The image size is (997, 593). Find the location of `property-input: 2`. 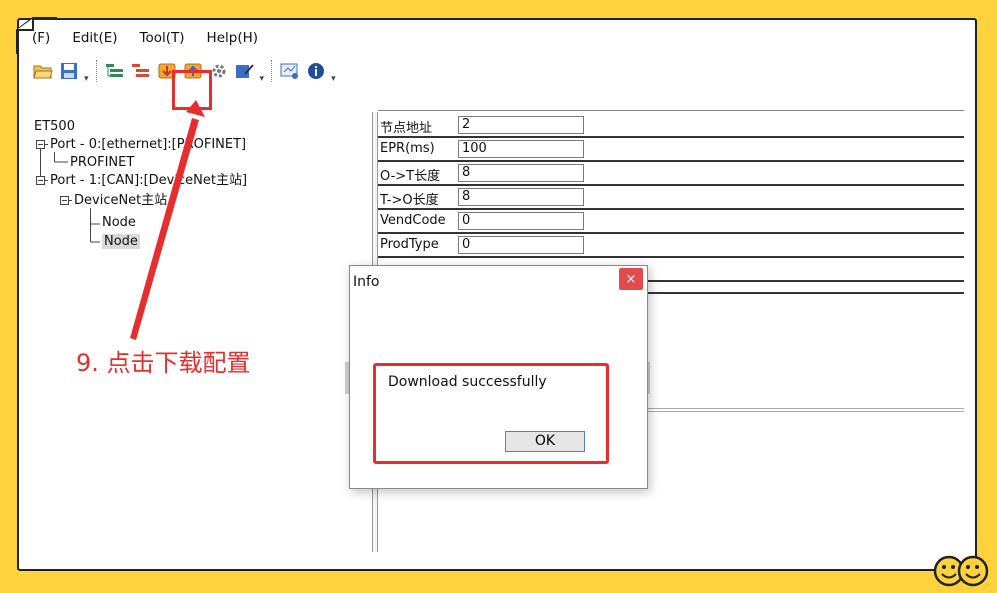

property-input: 2 is located at coordinates (521, 125).